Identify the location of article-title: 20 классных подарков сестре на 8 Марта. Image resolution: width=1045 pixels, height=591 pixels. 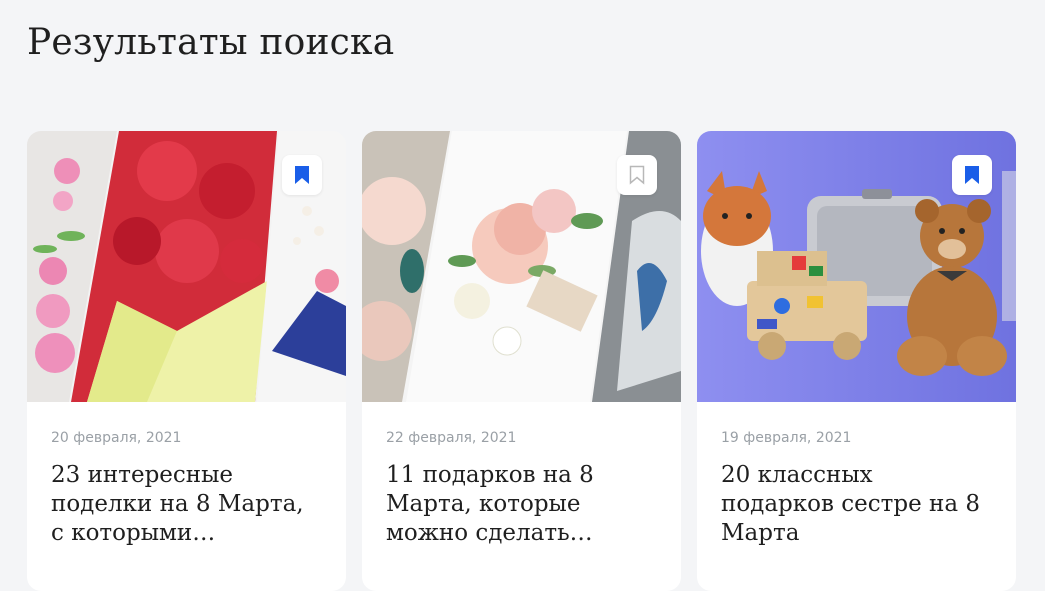
(856, 504).